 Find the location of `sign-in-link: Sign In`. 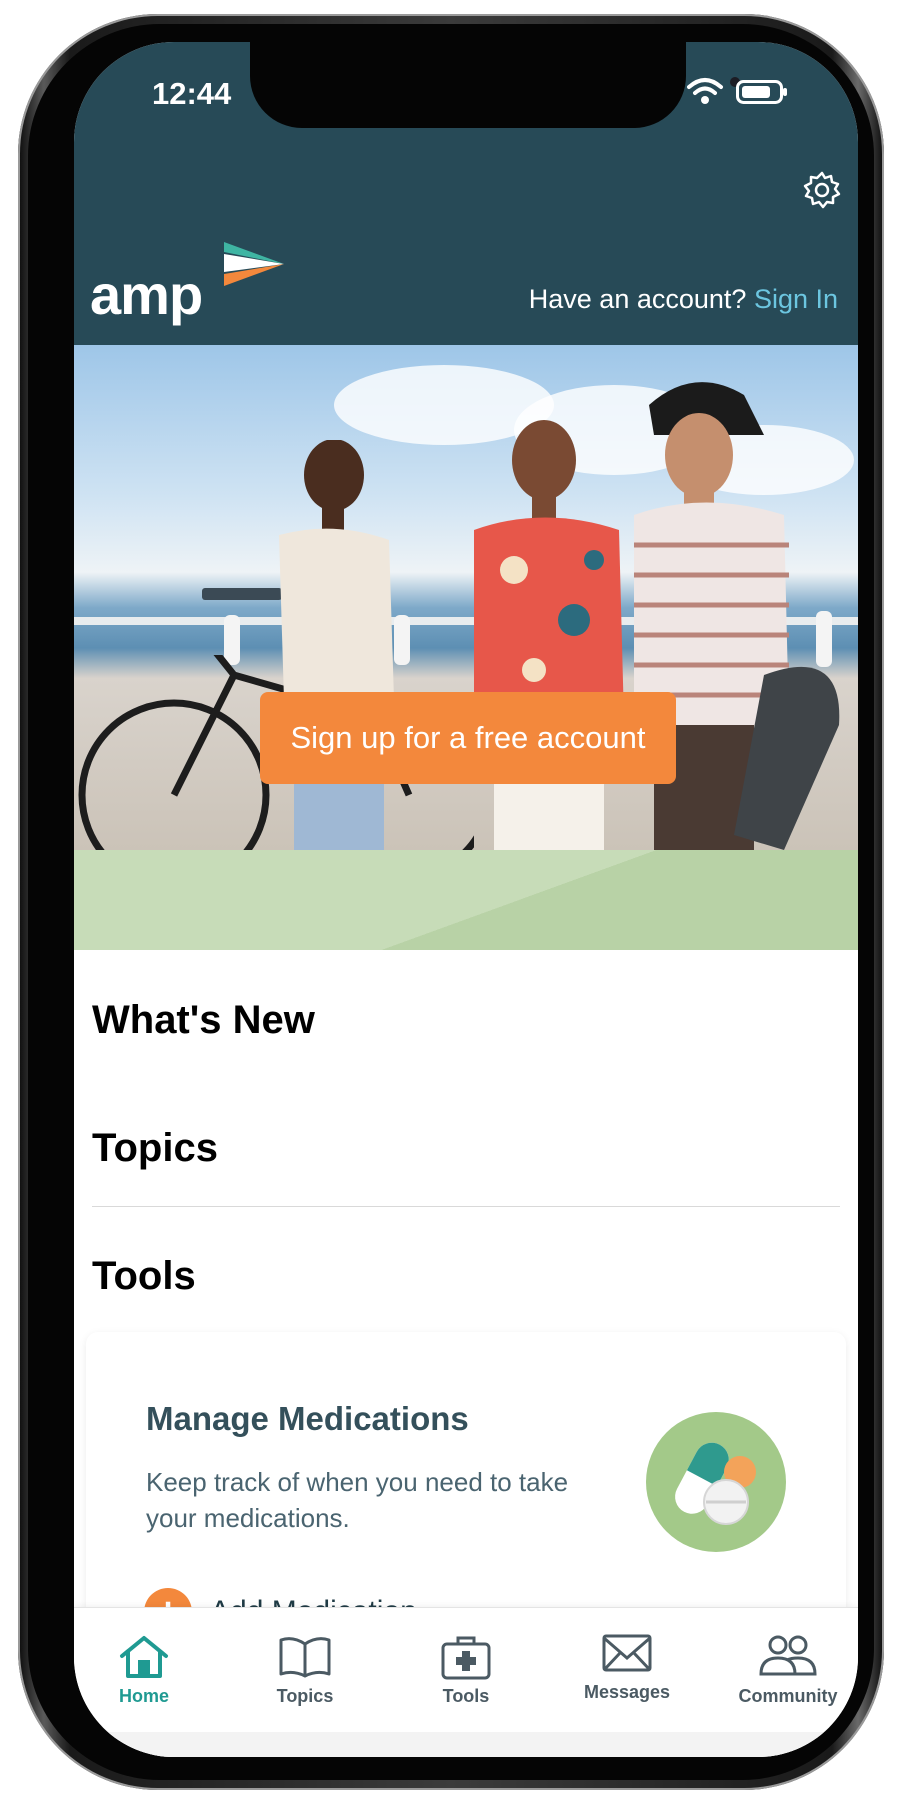

sign-in-link: Sign In is located at coordinates (796, 299).